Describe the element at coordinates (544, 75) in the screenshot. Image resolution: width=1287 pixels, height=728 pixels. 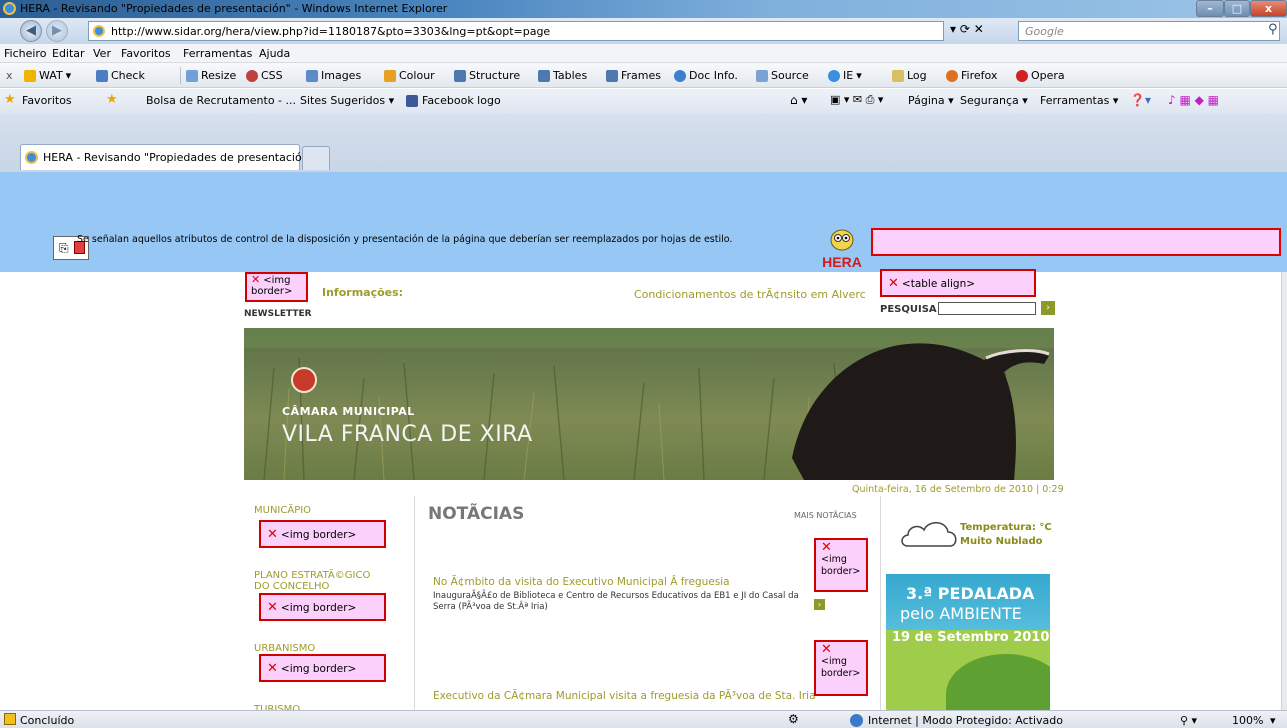
I see `tables-icon` at that location.